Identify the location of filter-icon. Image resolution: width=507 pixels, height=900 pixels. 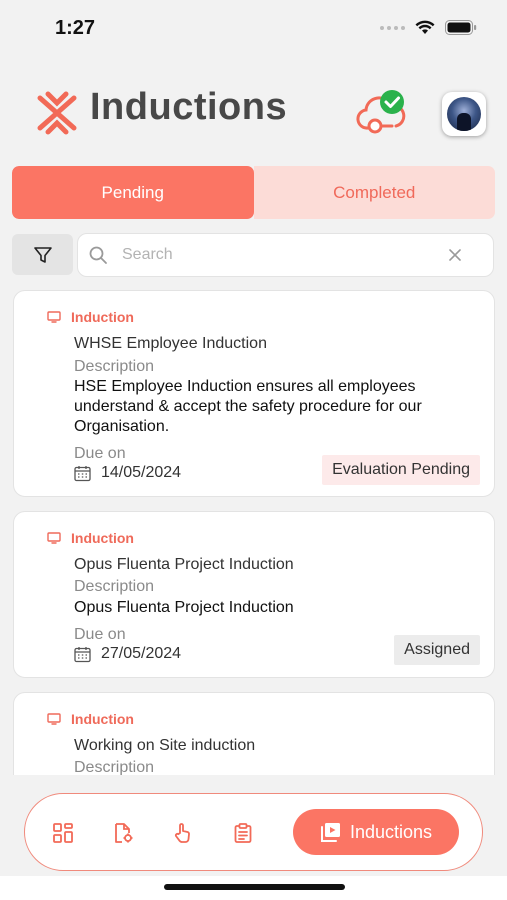
(42, 254).